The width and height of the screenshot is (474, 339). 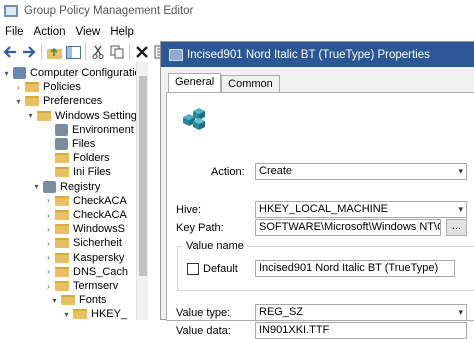 I want to click on tree-item: › WindowsS, so click(x=84, y=229).